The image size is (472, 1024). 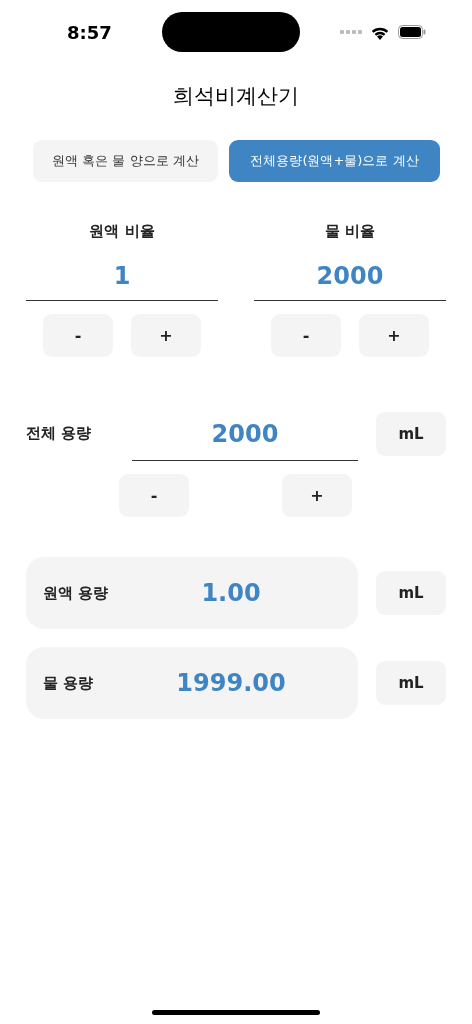 I want to click on screen-title: 희석비계산기, so click(x=236, y=96).